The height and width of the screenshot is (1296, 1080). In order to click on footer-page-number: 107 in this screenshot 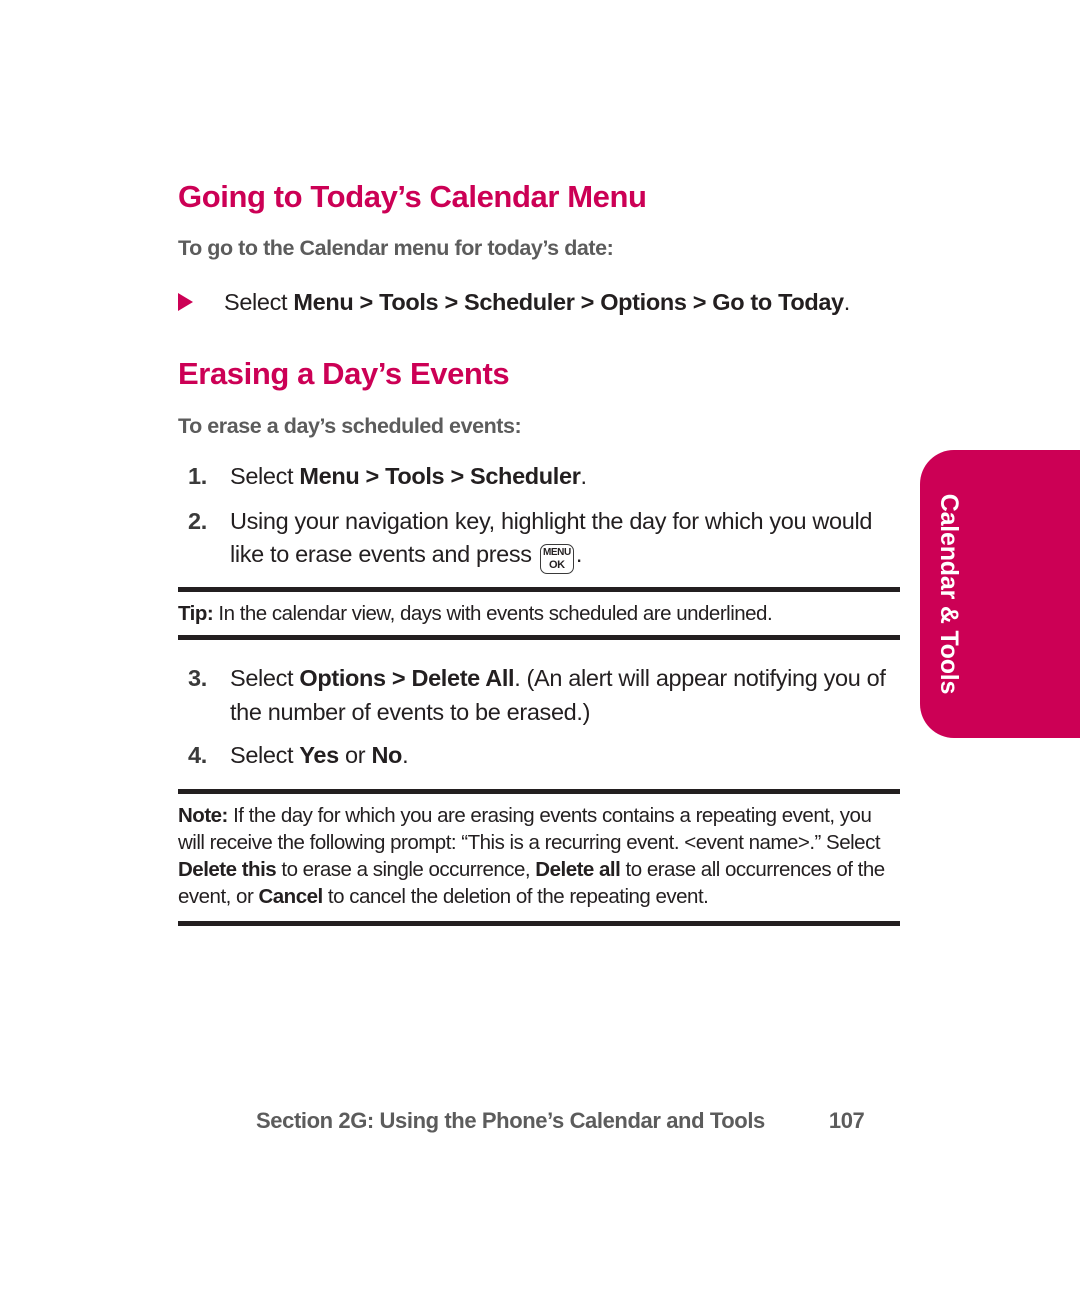, I will do `click(846, 1120)`.